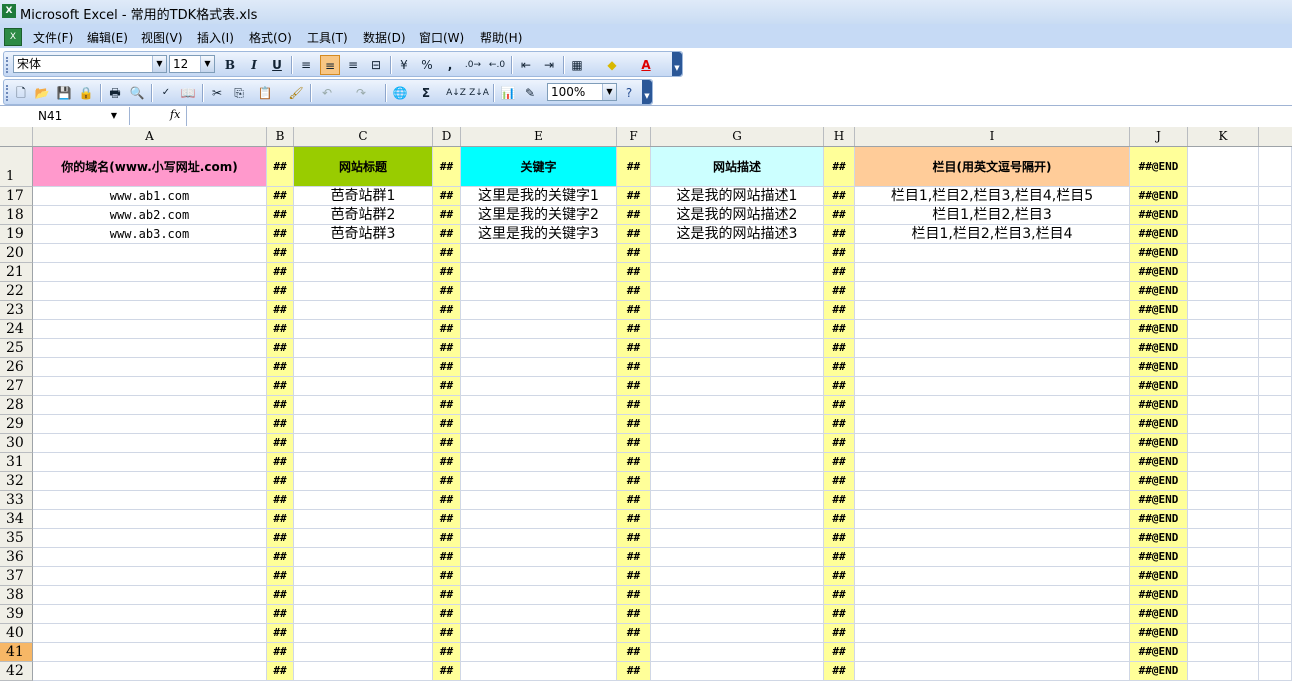  Describe the element at coordinates (280, 367) in the screenshot. I see `cell-b26: ##` at that location.